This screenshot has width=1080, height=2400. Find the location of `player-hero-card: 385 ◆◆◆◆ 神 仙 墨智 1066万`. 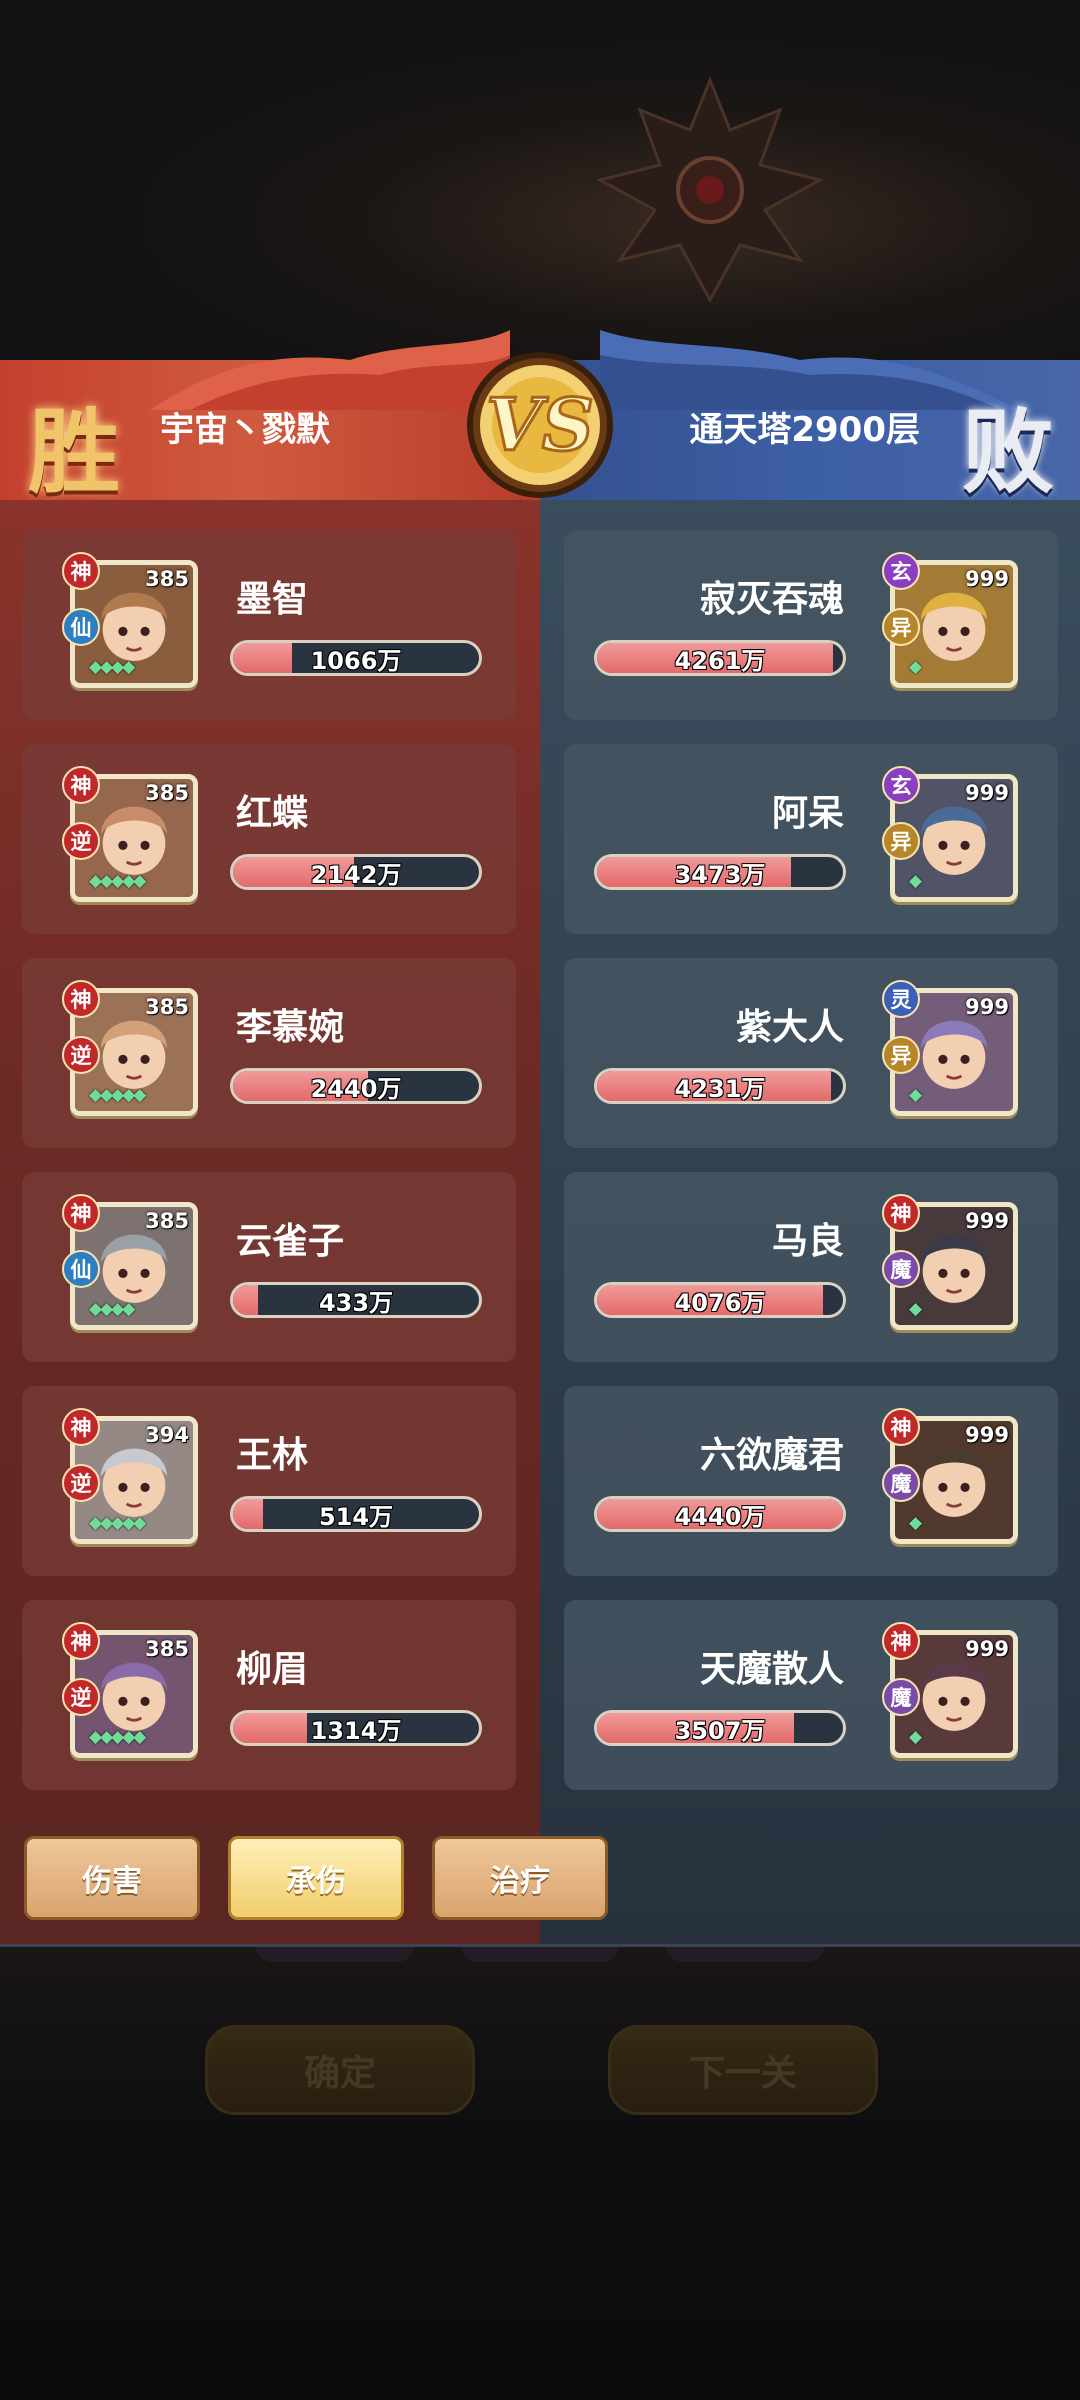

player-hero-card: 385 ◆◆◆◆ 神 仙 墨智 1066万 is located at coordinates (269, 625).